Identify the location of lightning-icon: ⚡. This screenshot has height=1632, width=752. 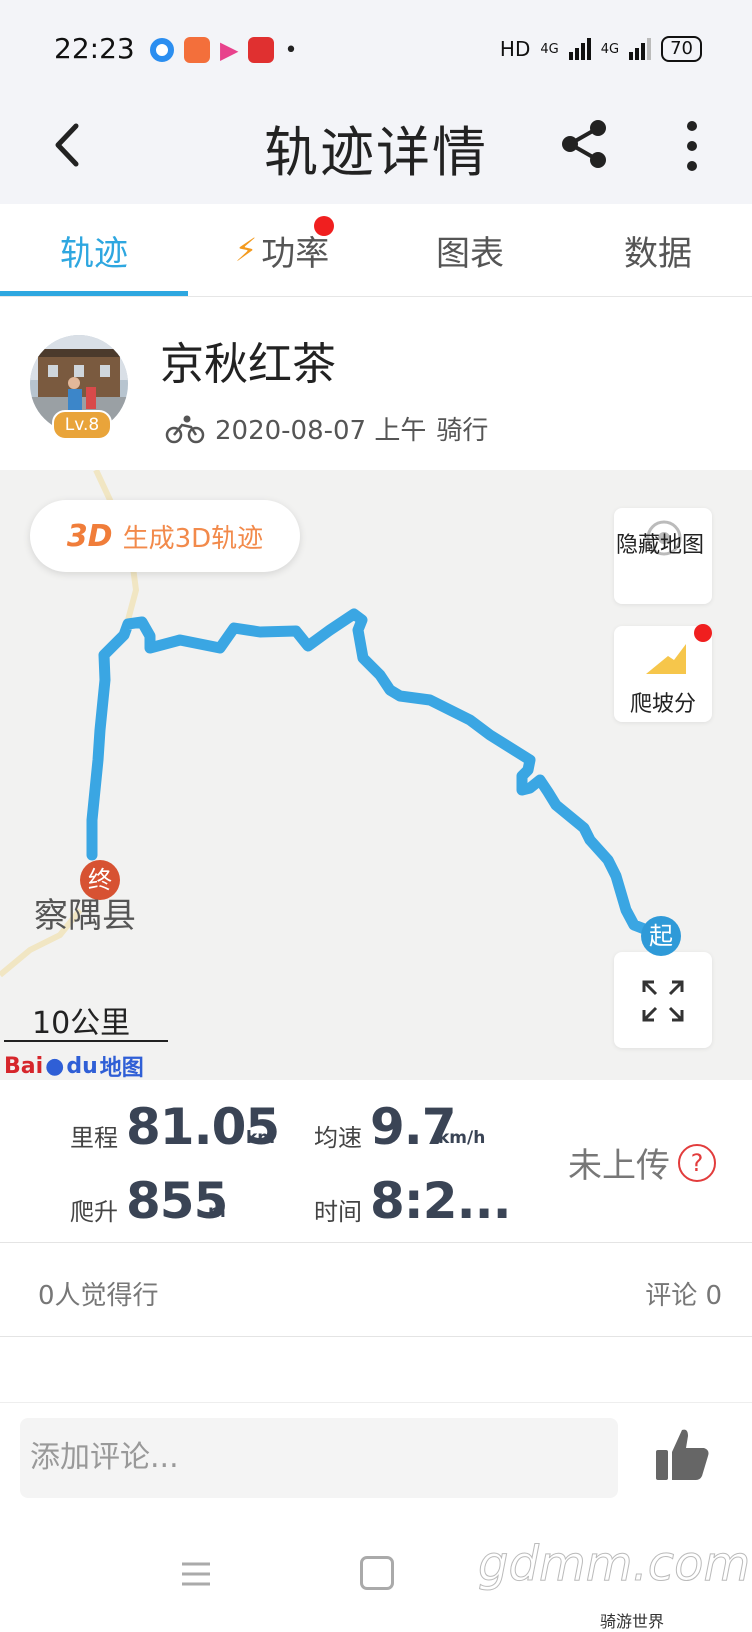
(246, 250).